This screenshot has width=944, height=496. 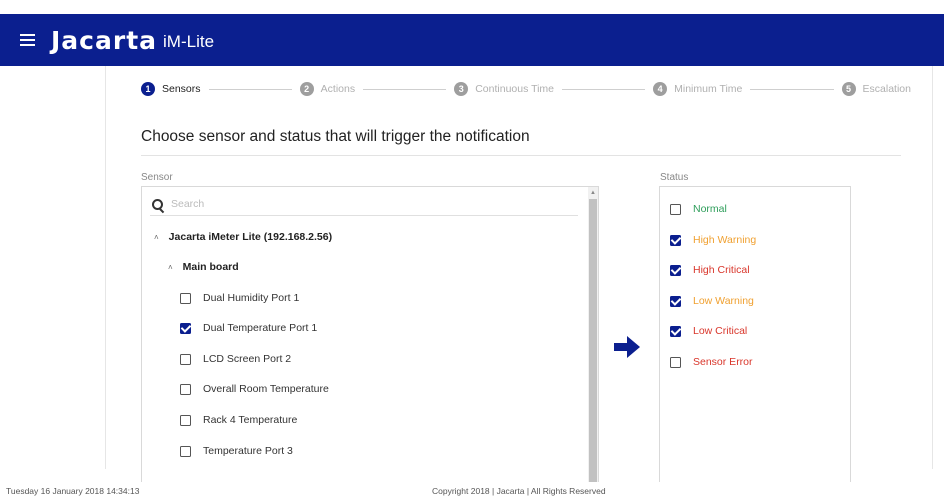 What do you see at coordinates (725, 240) in the screenshot?
I see `status-label-high-warning: High Warning` at bounding box center [725, 240].